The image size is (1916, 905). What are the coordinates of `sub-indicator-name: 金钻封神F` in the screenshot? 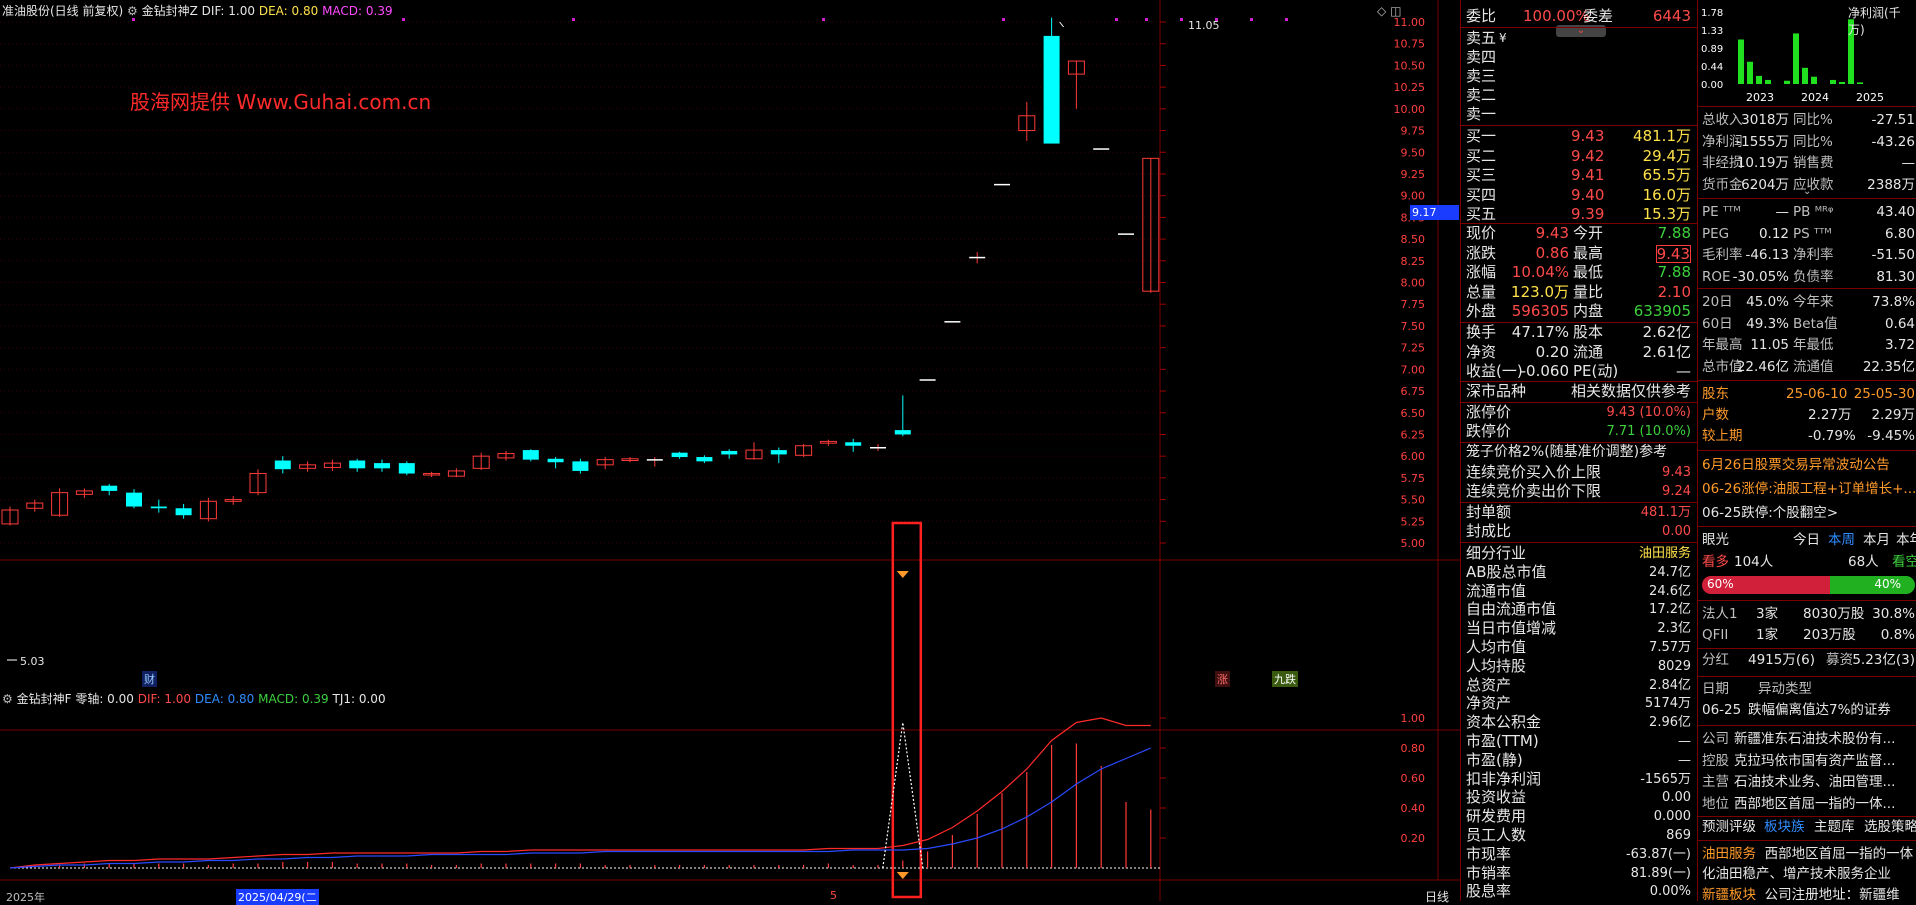 It's located at (44, 699).